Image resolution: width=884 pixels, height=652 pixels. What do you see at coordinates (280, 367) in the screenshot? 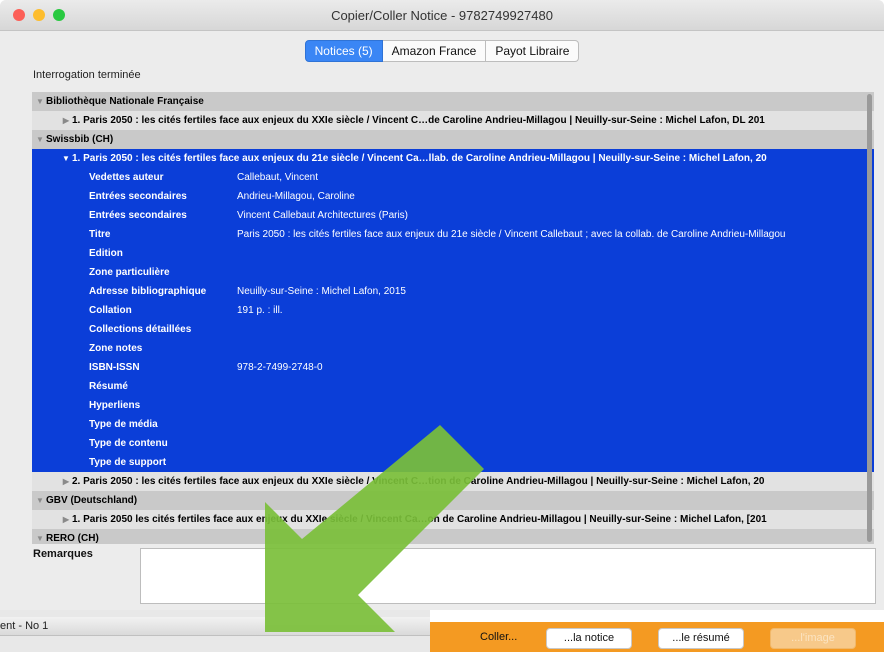
I see `field-value: 978-2-7499-2748-0` at bounding box center [280, 367].